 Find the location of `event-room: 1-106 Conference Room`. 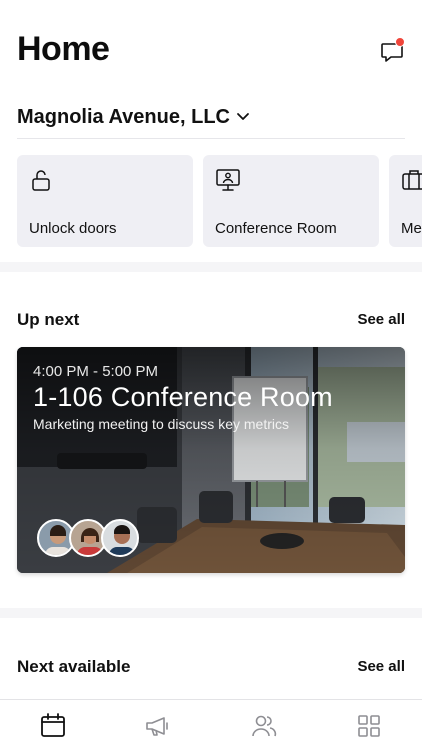

event-room: 1-106 Conference Room is located at coordinates (183, 397).